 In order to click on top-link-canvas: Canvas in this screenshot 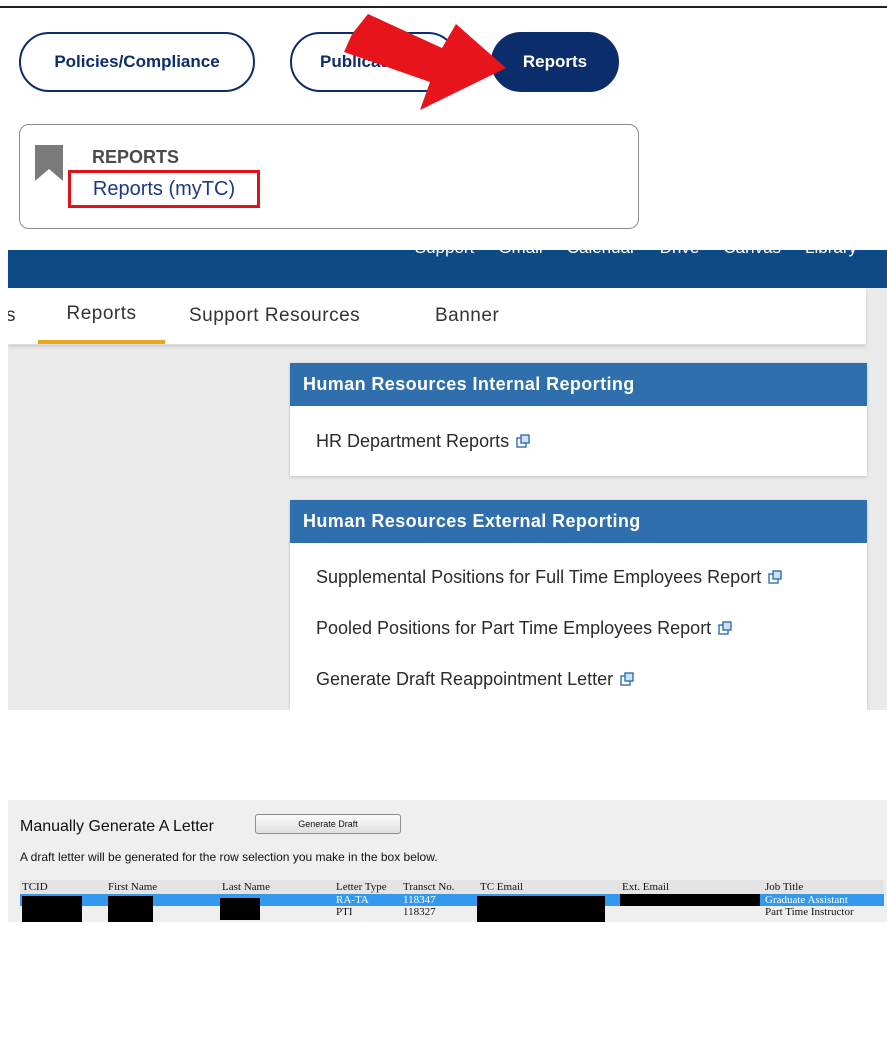, I will do `click(752, 254)`.